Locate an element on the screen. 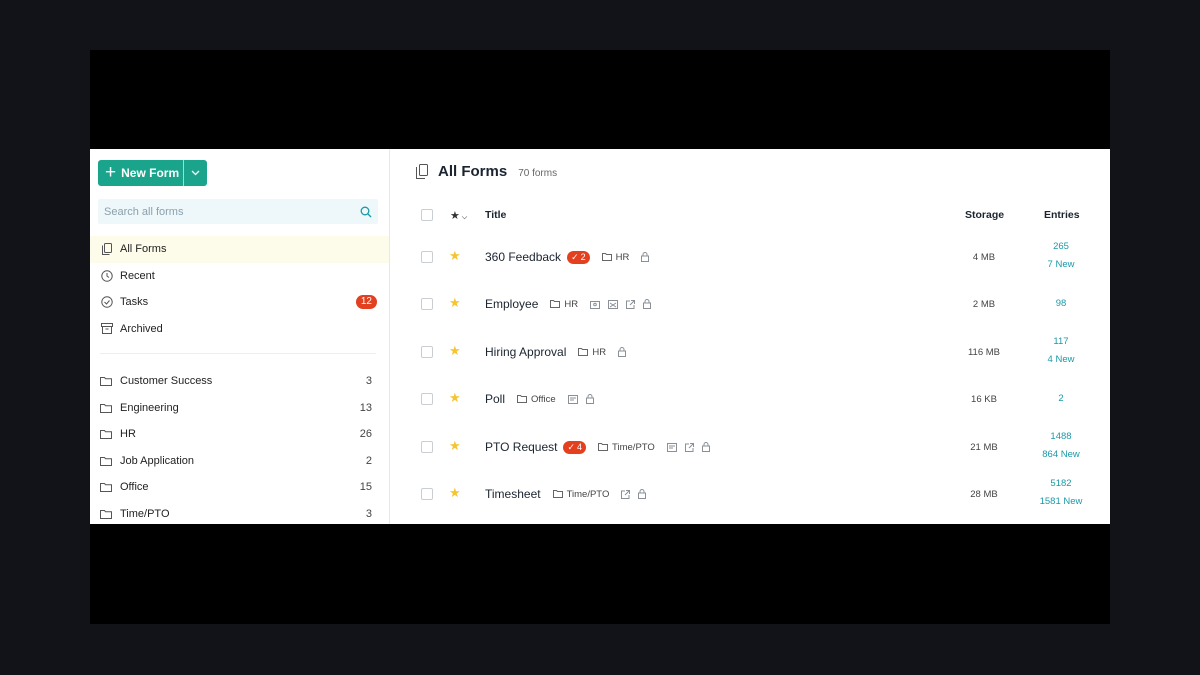 The image size is (1200, 675). folder-label: Job Application is located at coordinates (157, 460).